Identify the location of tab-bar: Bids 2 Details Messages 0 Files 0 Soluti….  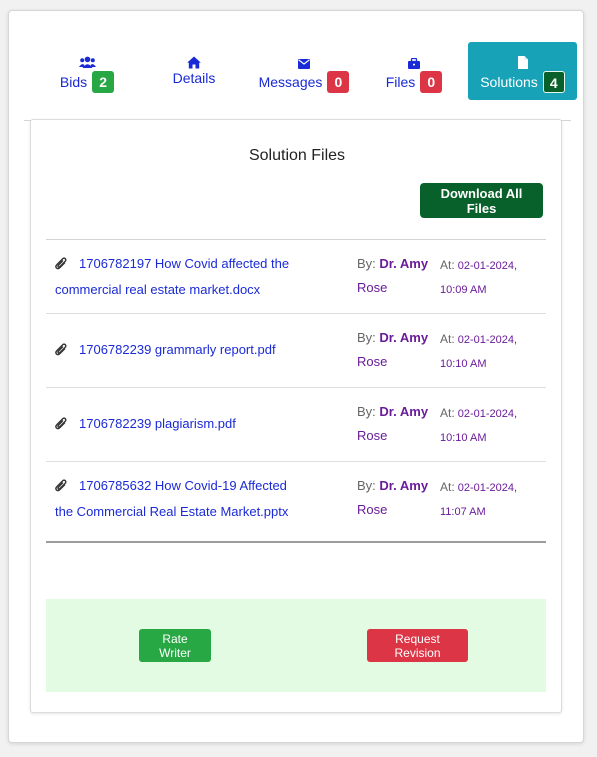
(300, 77).